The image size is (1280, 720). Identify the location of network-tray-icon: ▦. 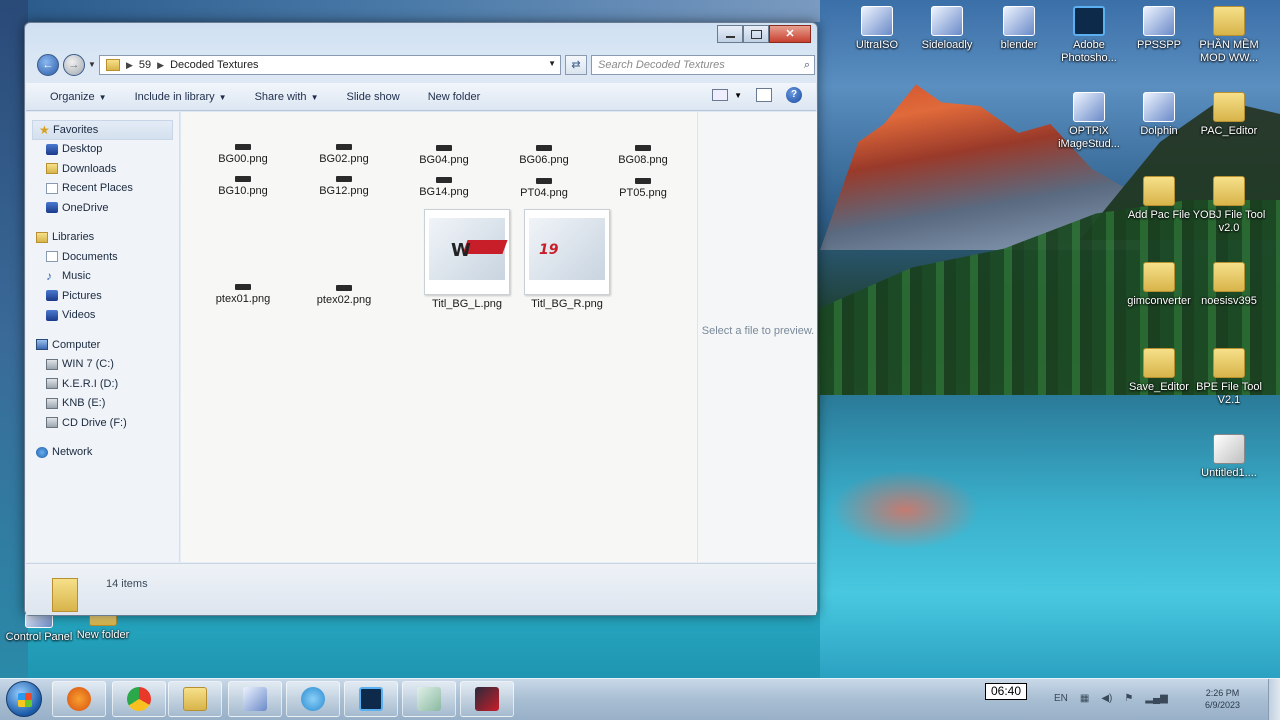
(1084, 698).